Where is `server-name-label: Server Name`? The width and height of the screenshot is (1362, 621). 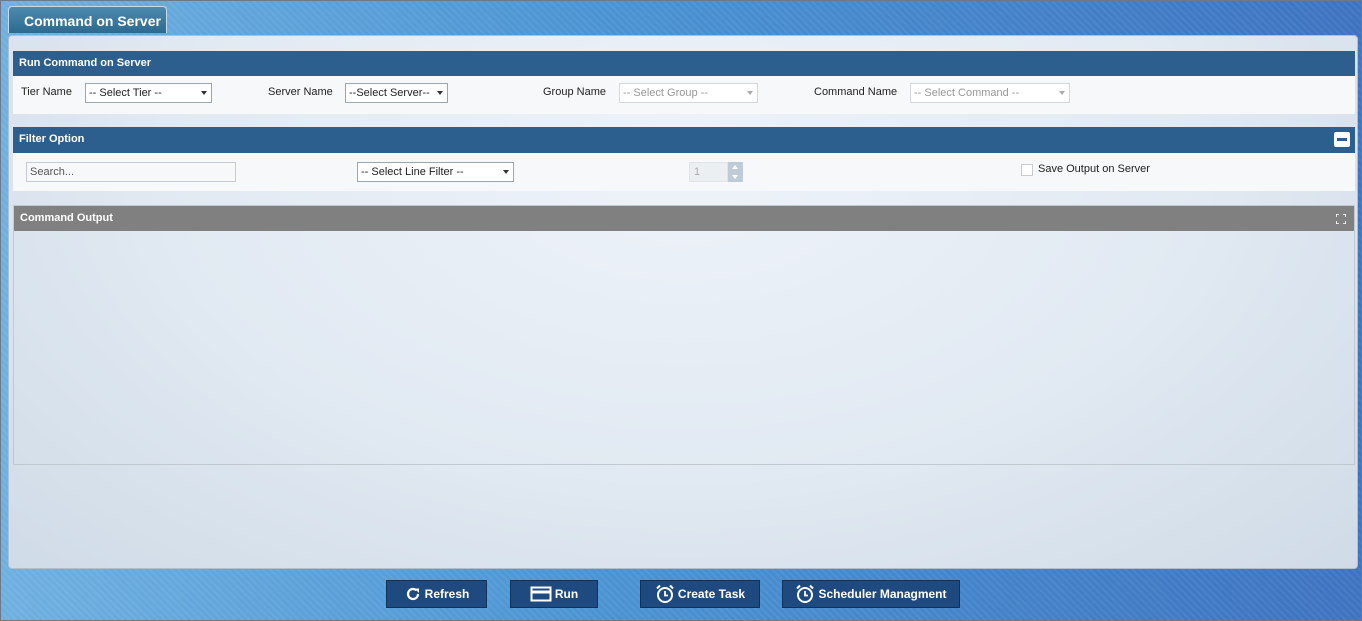
server-name-label: Server Name is located at coordinates (300, 92).